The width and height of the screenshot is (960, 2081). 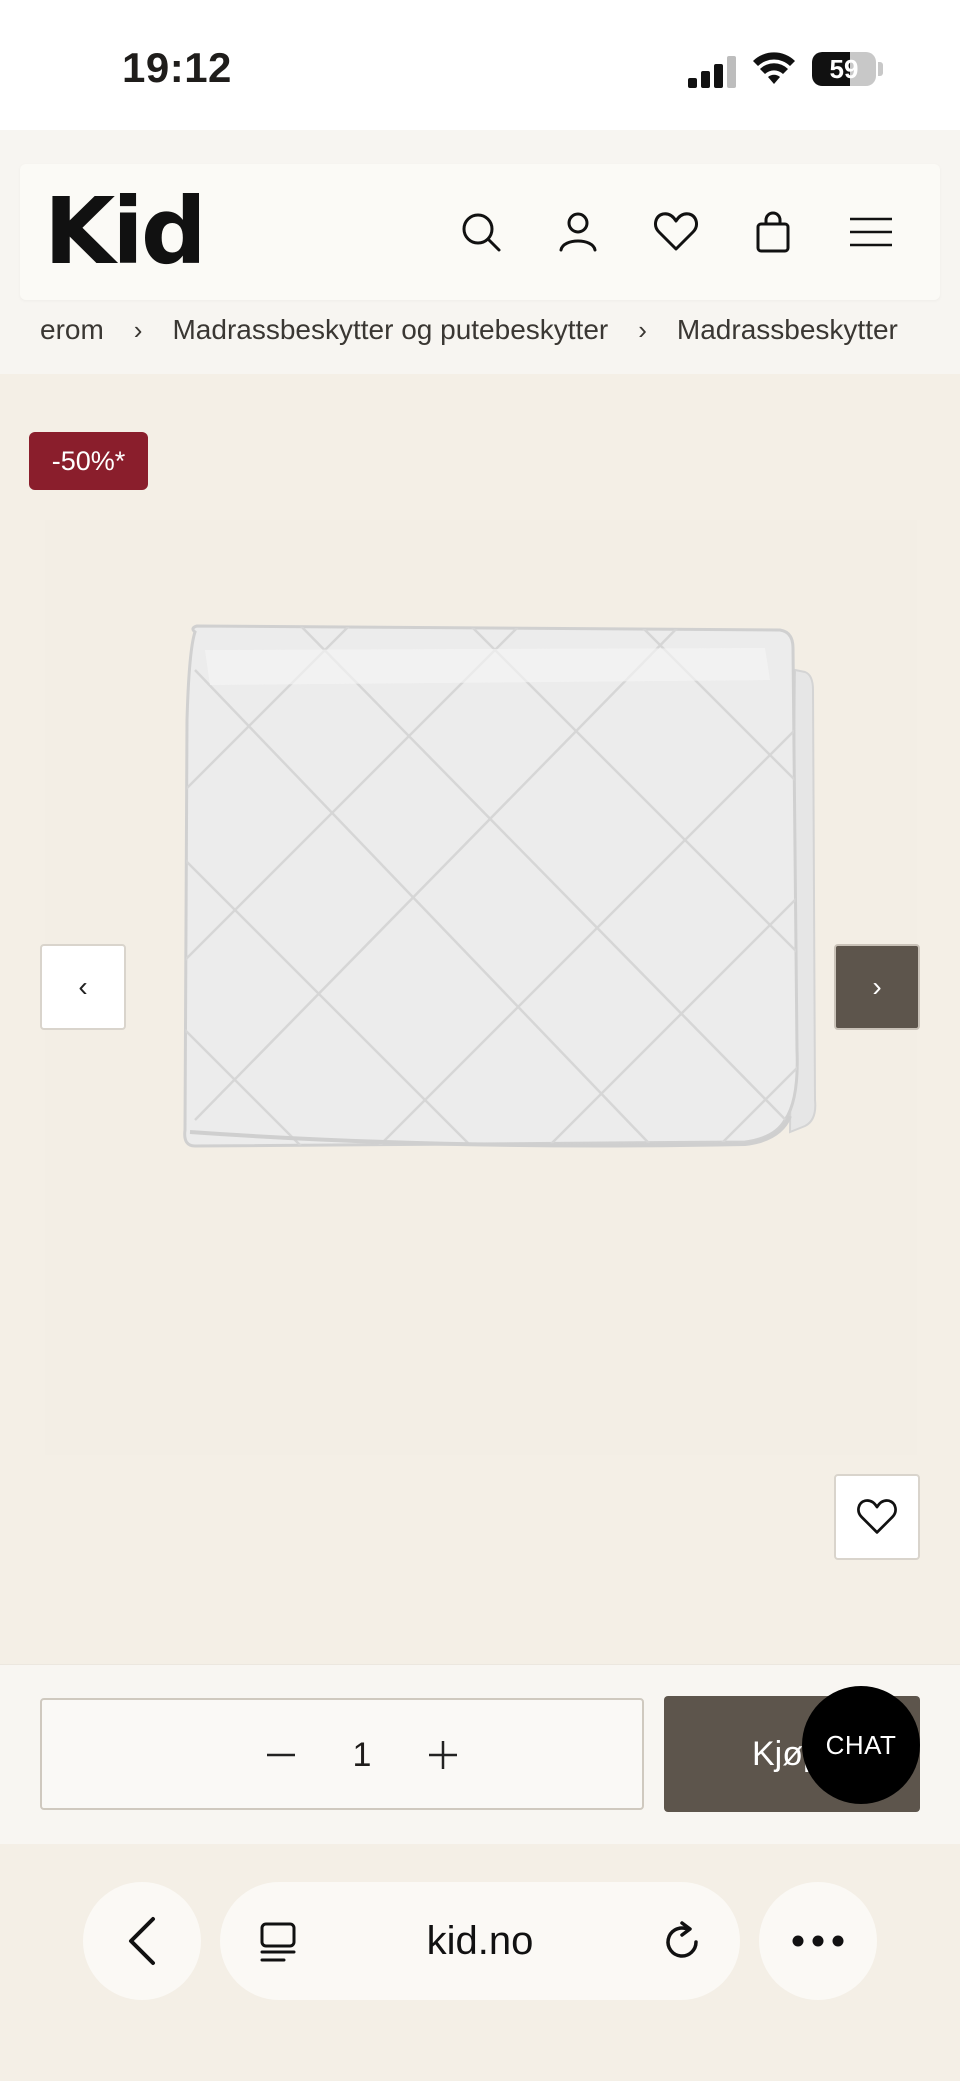 I want to click on menu-icon, so click(x=871, y=232).